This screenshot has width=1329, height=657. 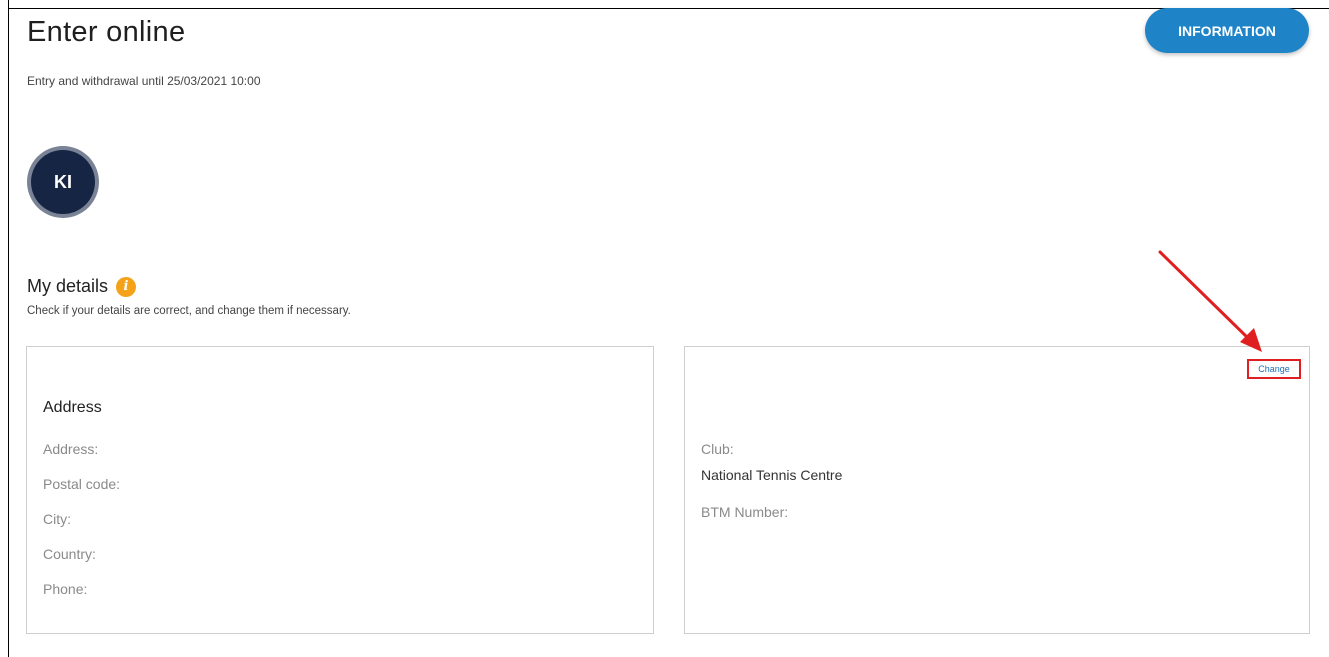 What do you see at coordinates (106, 32) in the screenshot?
I see `page-title: Enter online` at bounding box center [106, 32].